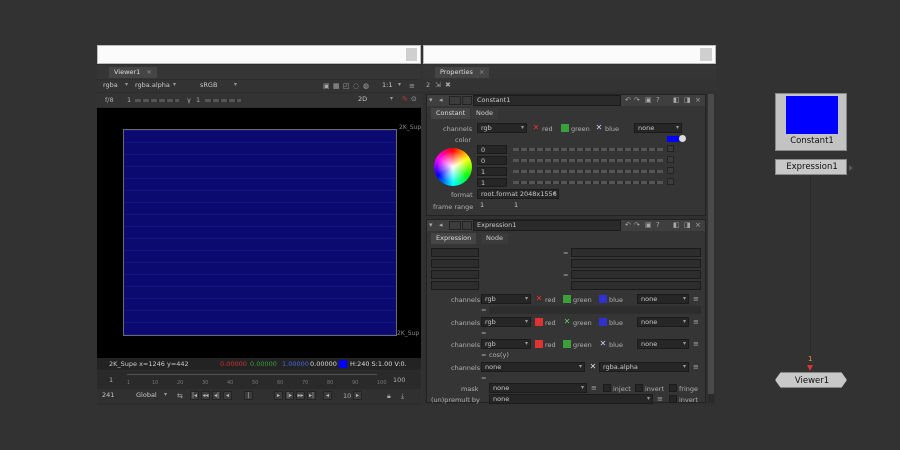 Image resolution: width=900 pixels, height=450 pixels. I want to click on timeline: 1 1 10 20 30 40 50 60 70 80 90 100 100, so click(259, 380).